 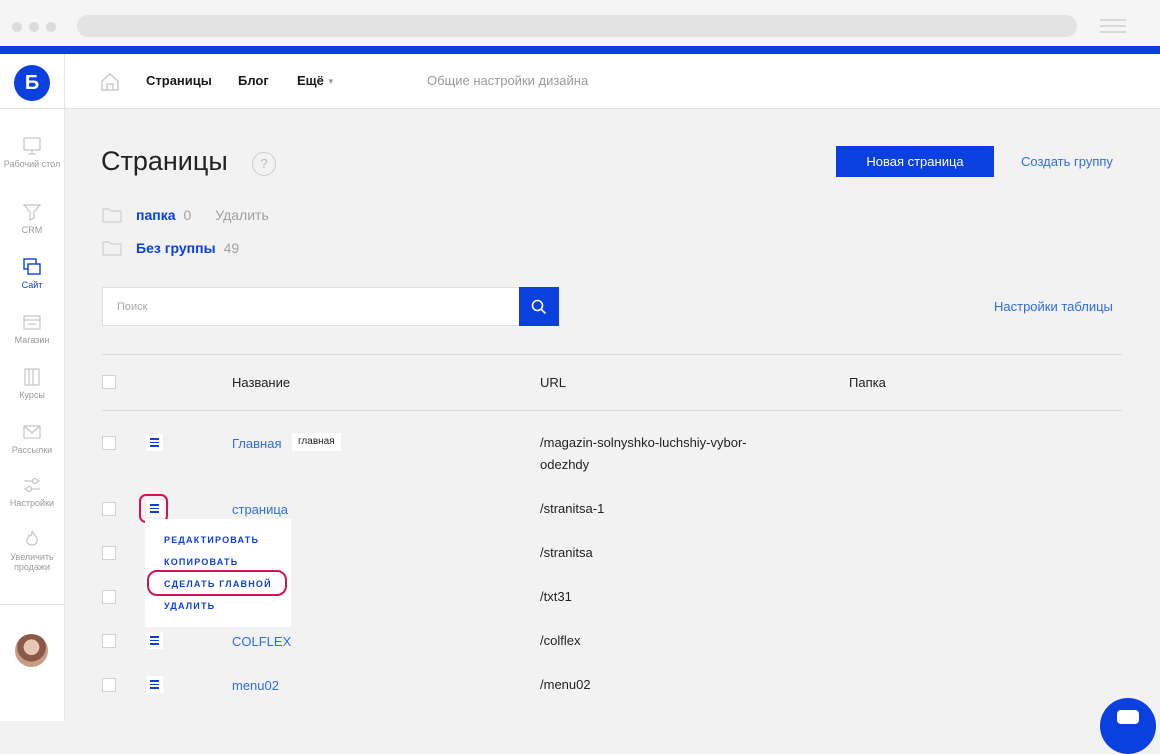 What do you see at coordinates (256, 443) in the screenshot?
I see `page-name-link: Главная` at bounding box center [256, 443].